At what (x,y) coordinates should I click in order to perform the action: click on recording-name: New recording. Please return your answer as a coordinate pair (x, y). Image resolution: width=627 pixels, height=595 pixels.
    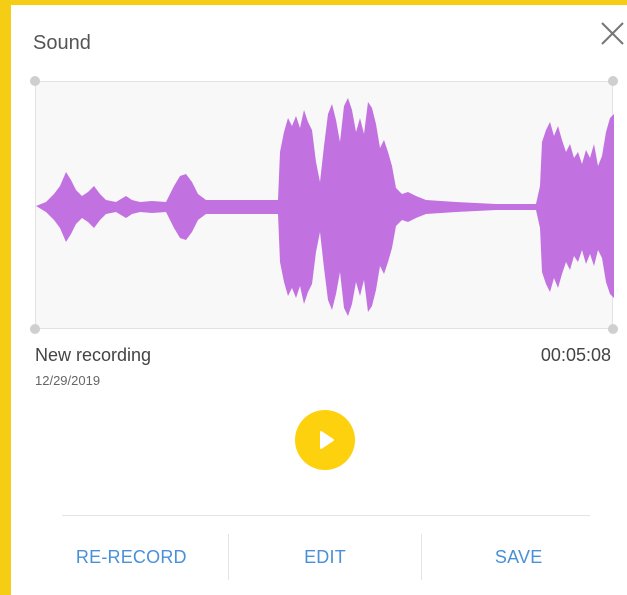
    Looking at the image, I should click on (93, 355).